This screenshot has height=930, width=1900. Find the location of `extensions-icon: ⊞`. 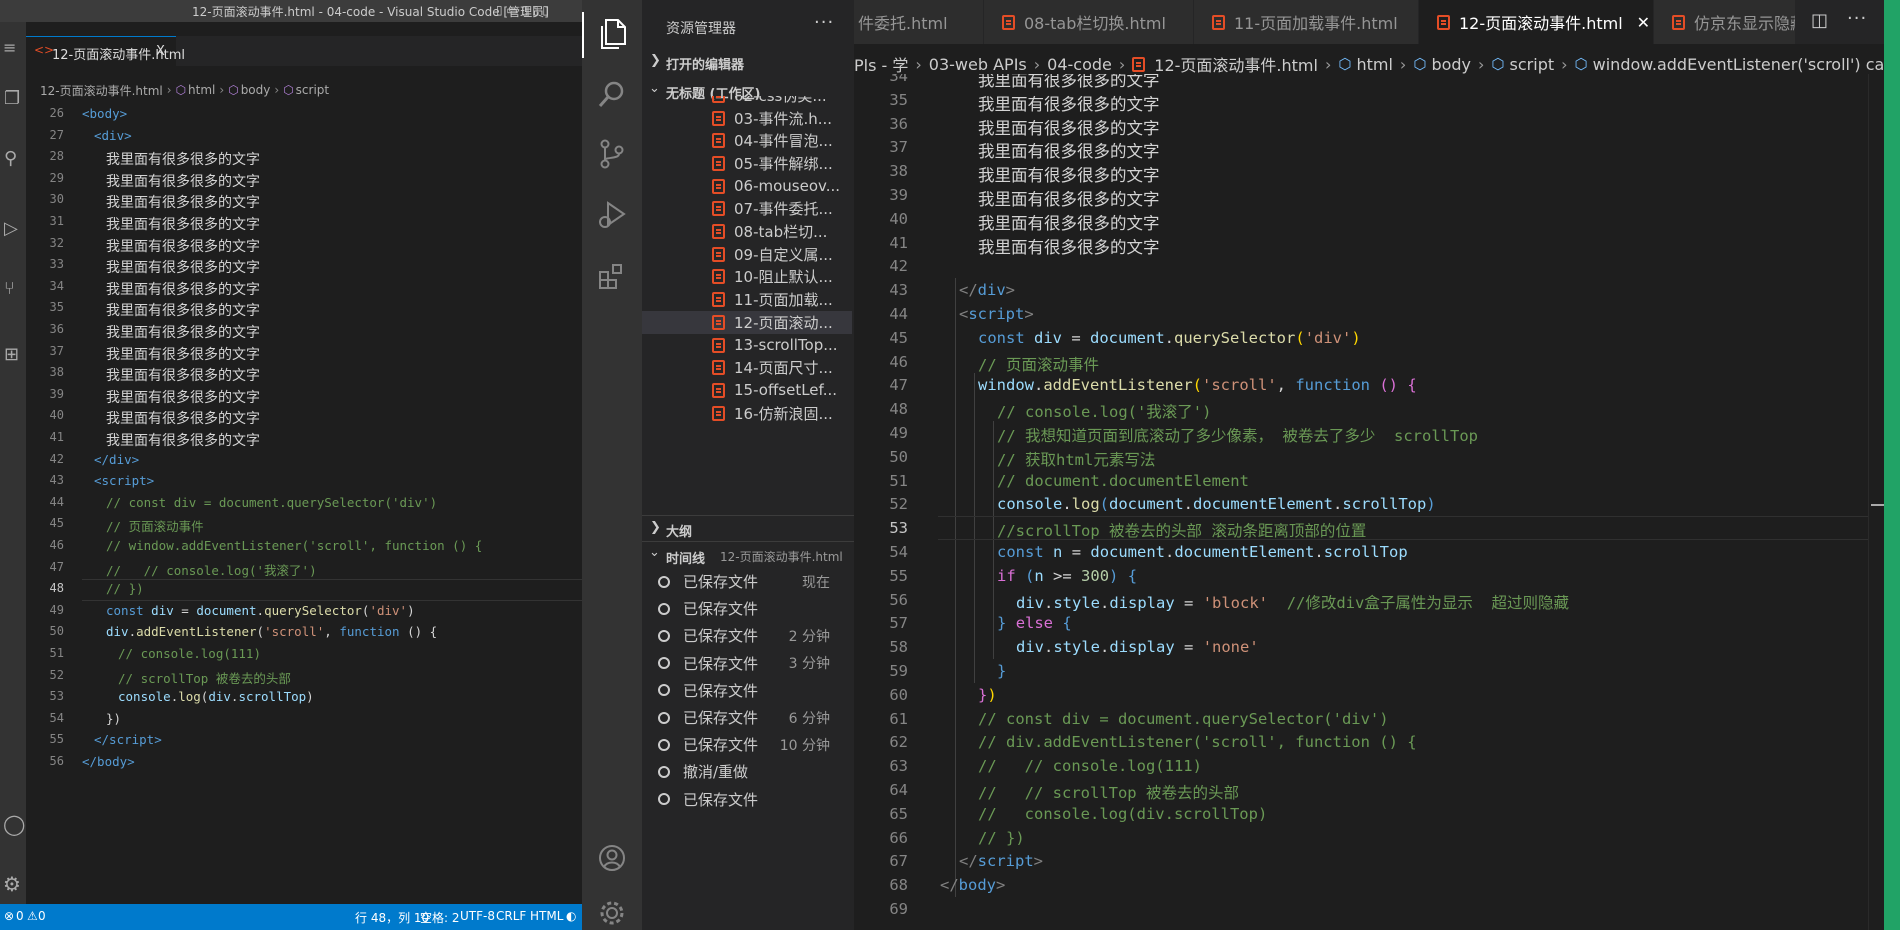

extensions-icon: ⊞ is located at coordinates (11, 354).